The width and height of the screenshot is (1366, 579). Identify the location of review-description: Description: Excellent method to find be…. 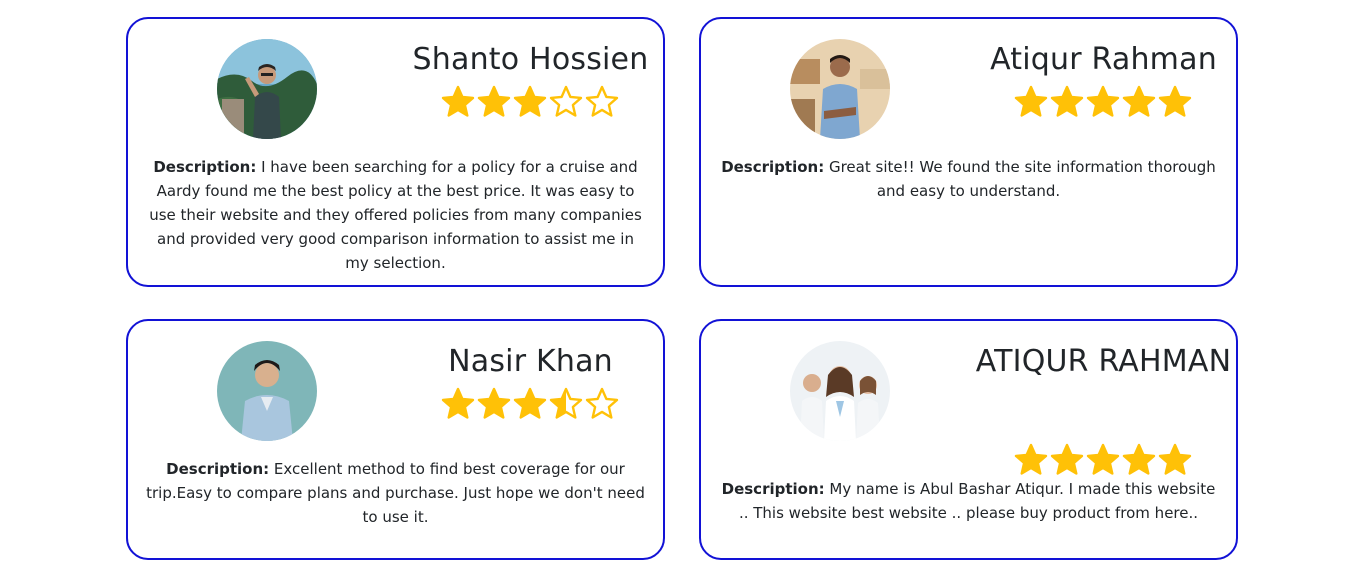
(395, 493).